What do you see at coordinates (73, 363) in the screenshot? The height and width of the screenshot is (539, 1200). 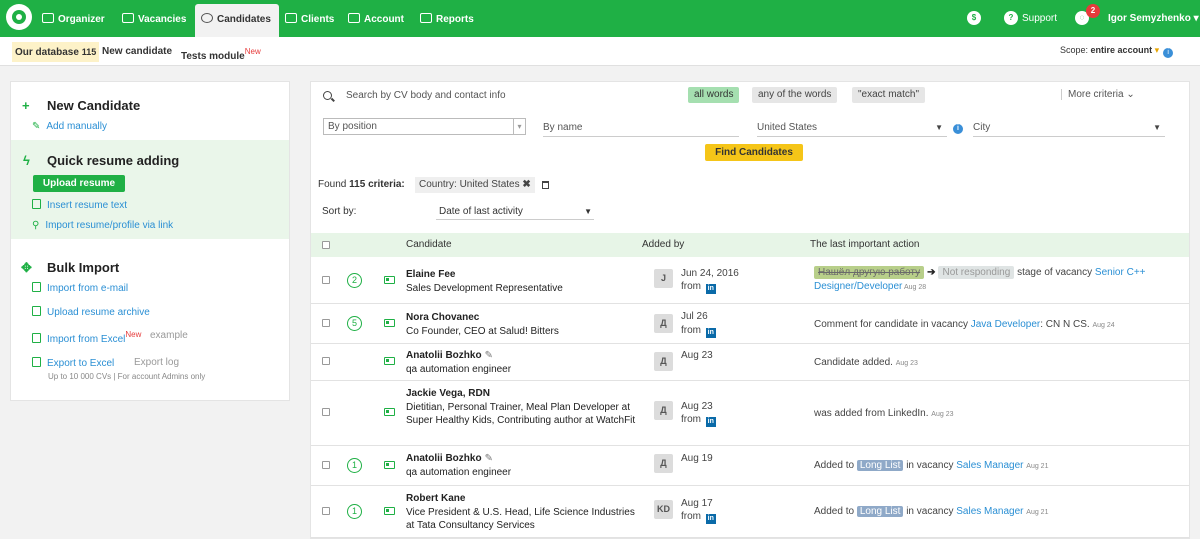 I see `export-excel-link: Export to Excel` at bounding box center [73, 363].